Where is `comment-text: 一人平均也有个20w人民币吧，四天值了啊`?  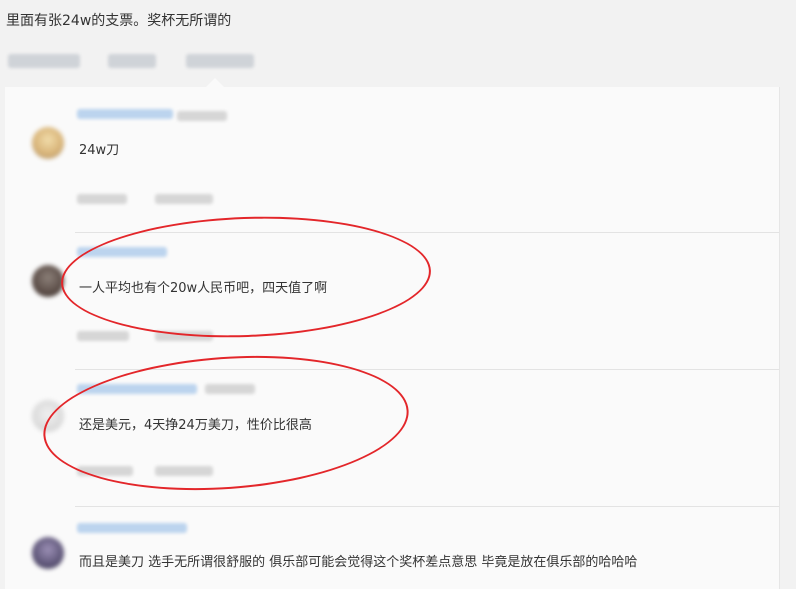 comment-text: 一人平均也有个20w人民币吧，四天值了啊 is located at coordinates (203, 288).